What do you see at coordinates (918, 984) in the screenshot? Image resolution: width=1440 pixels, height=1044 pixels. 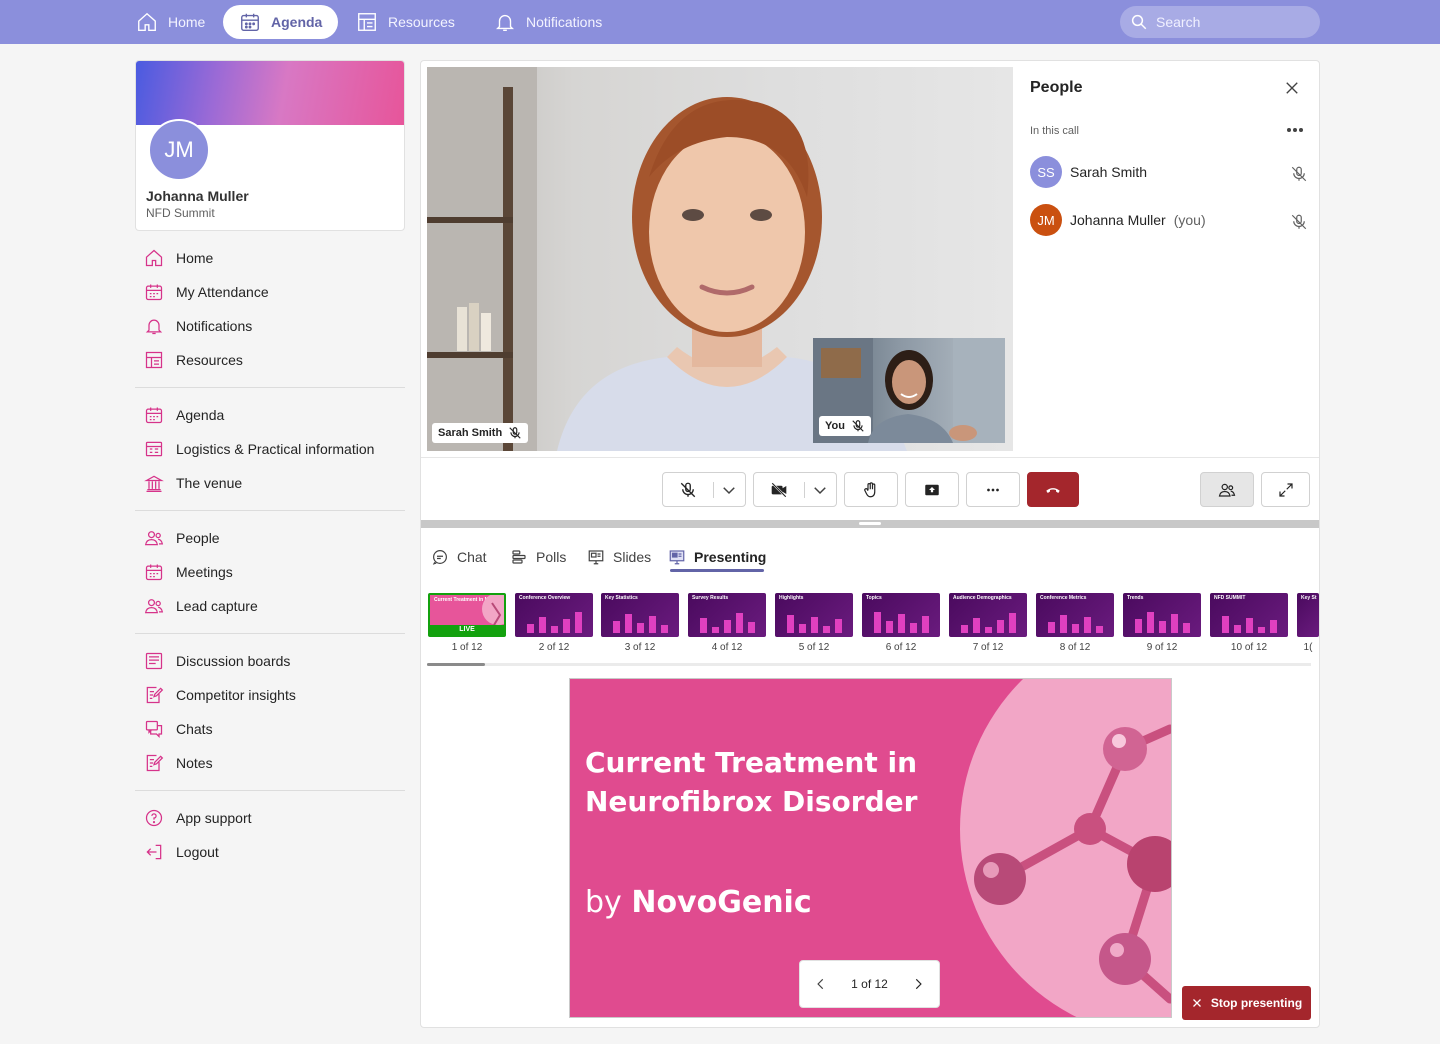 I see `chevron-right-icon` at bounding box center [918, 984].